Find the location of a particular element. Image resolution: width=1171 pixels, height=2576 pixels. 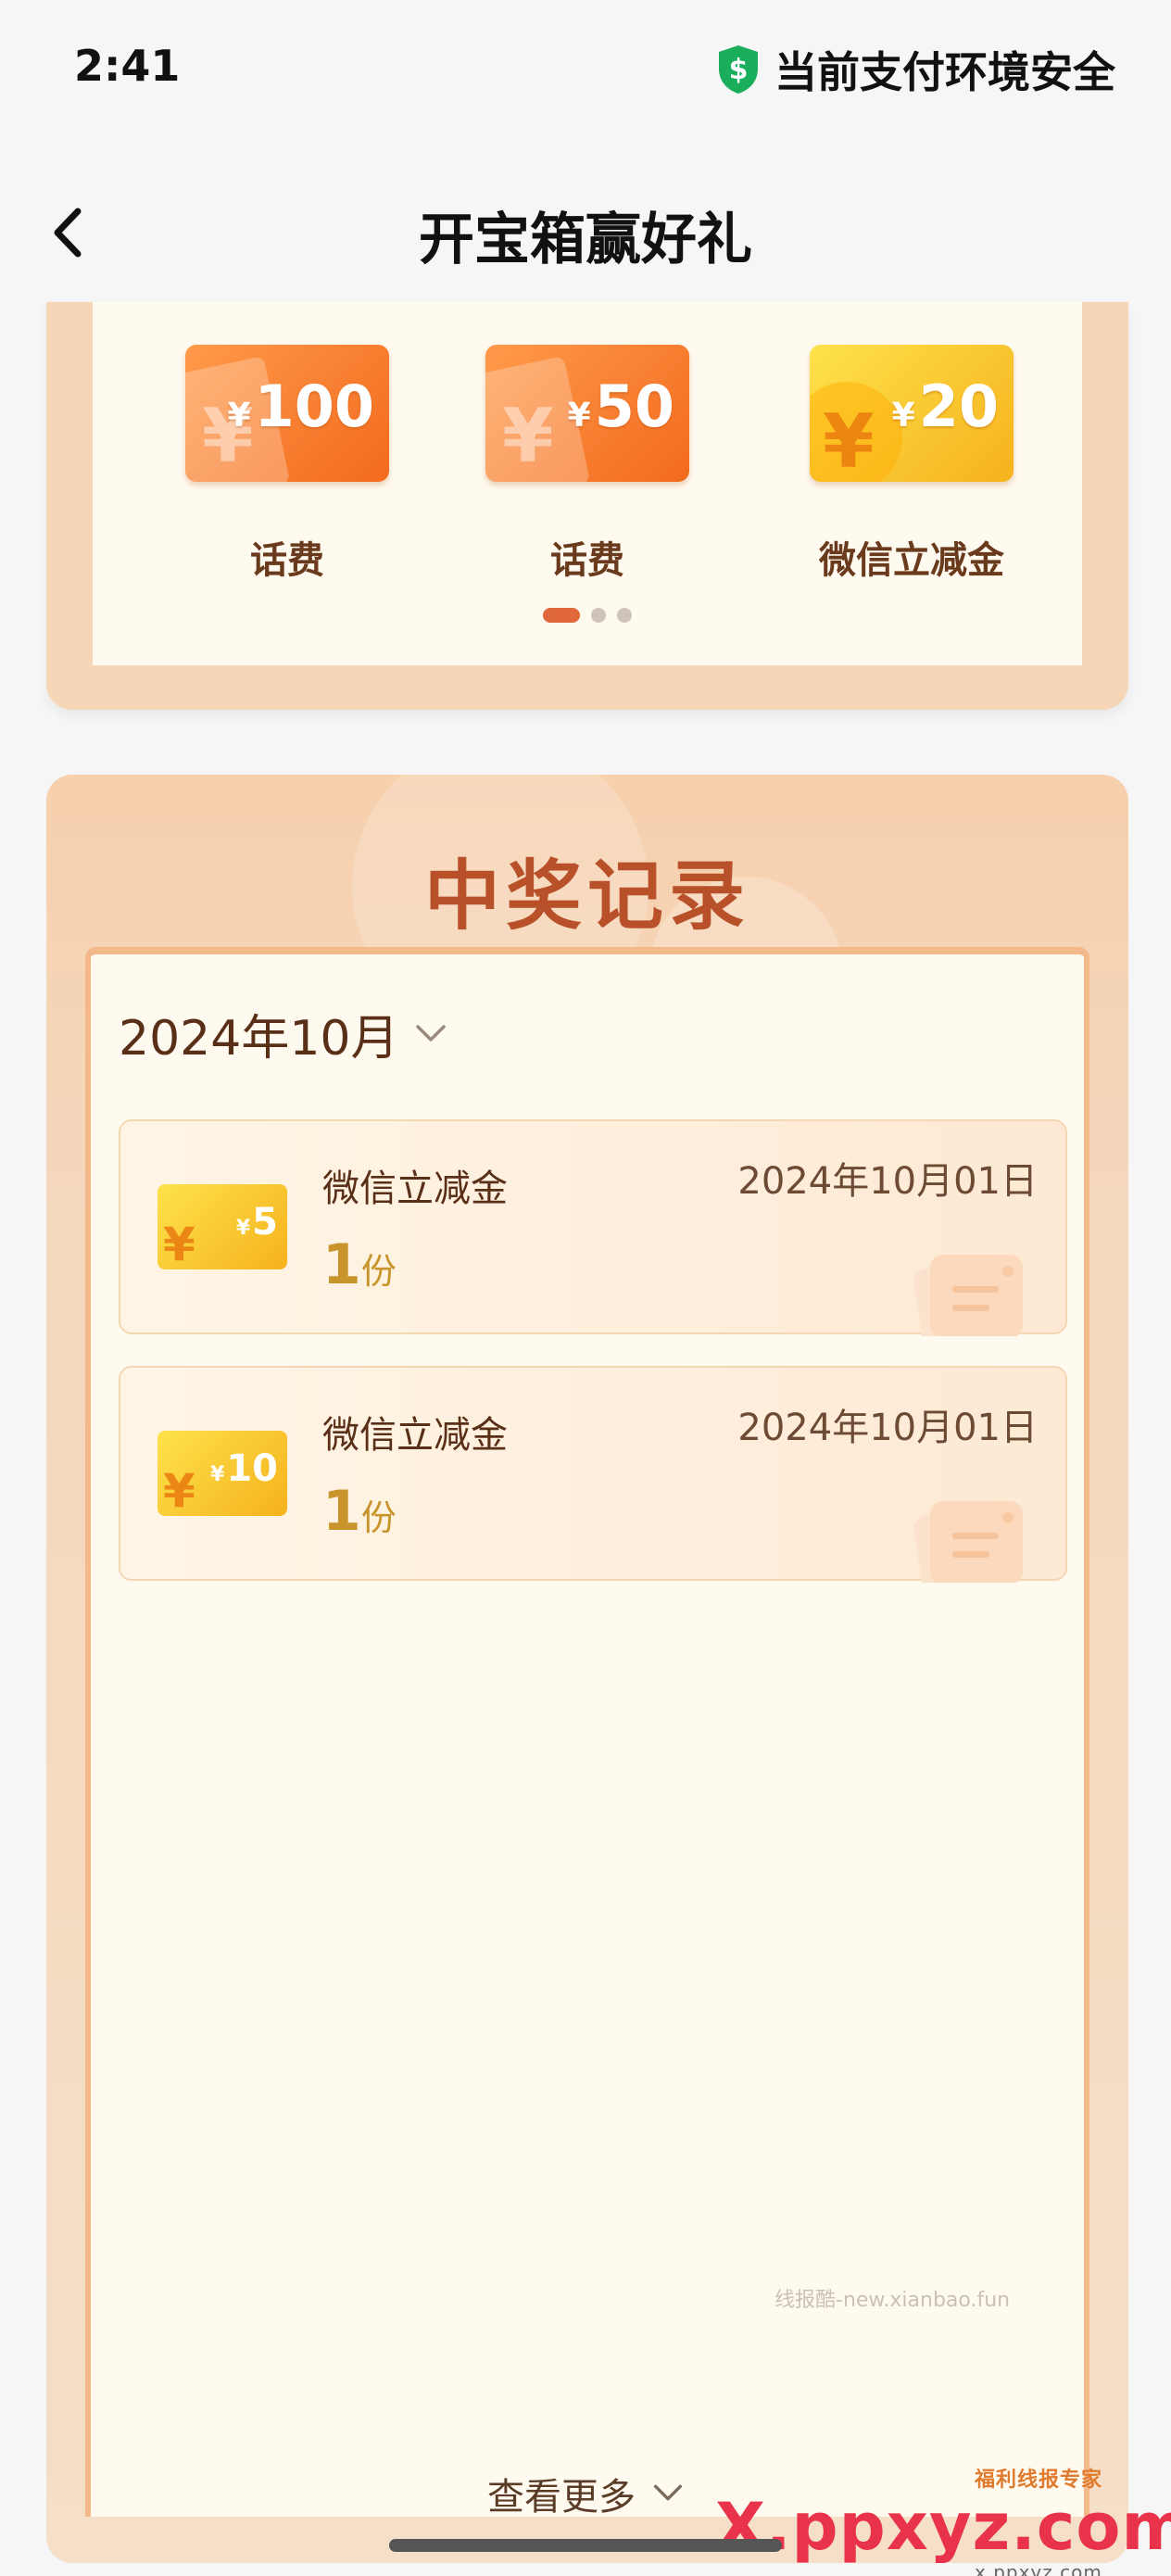

shield-dollar-icon: $ is located at coordinates (739, 69).